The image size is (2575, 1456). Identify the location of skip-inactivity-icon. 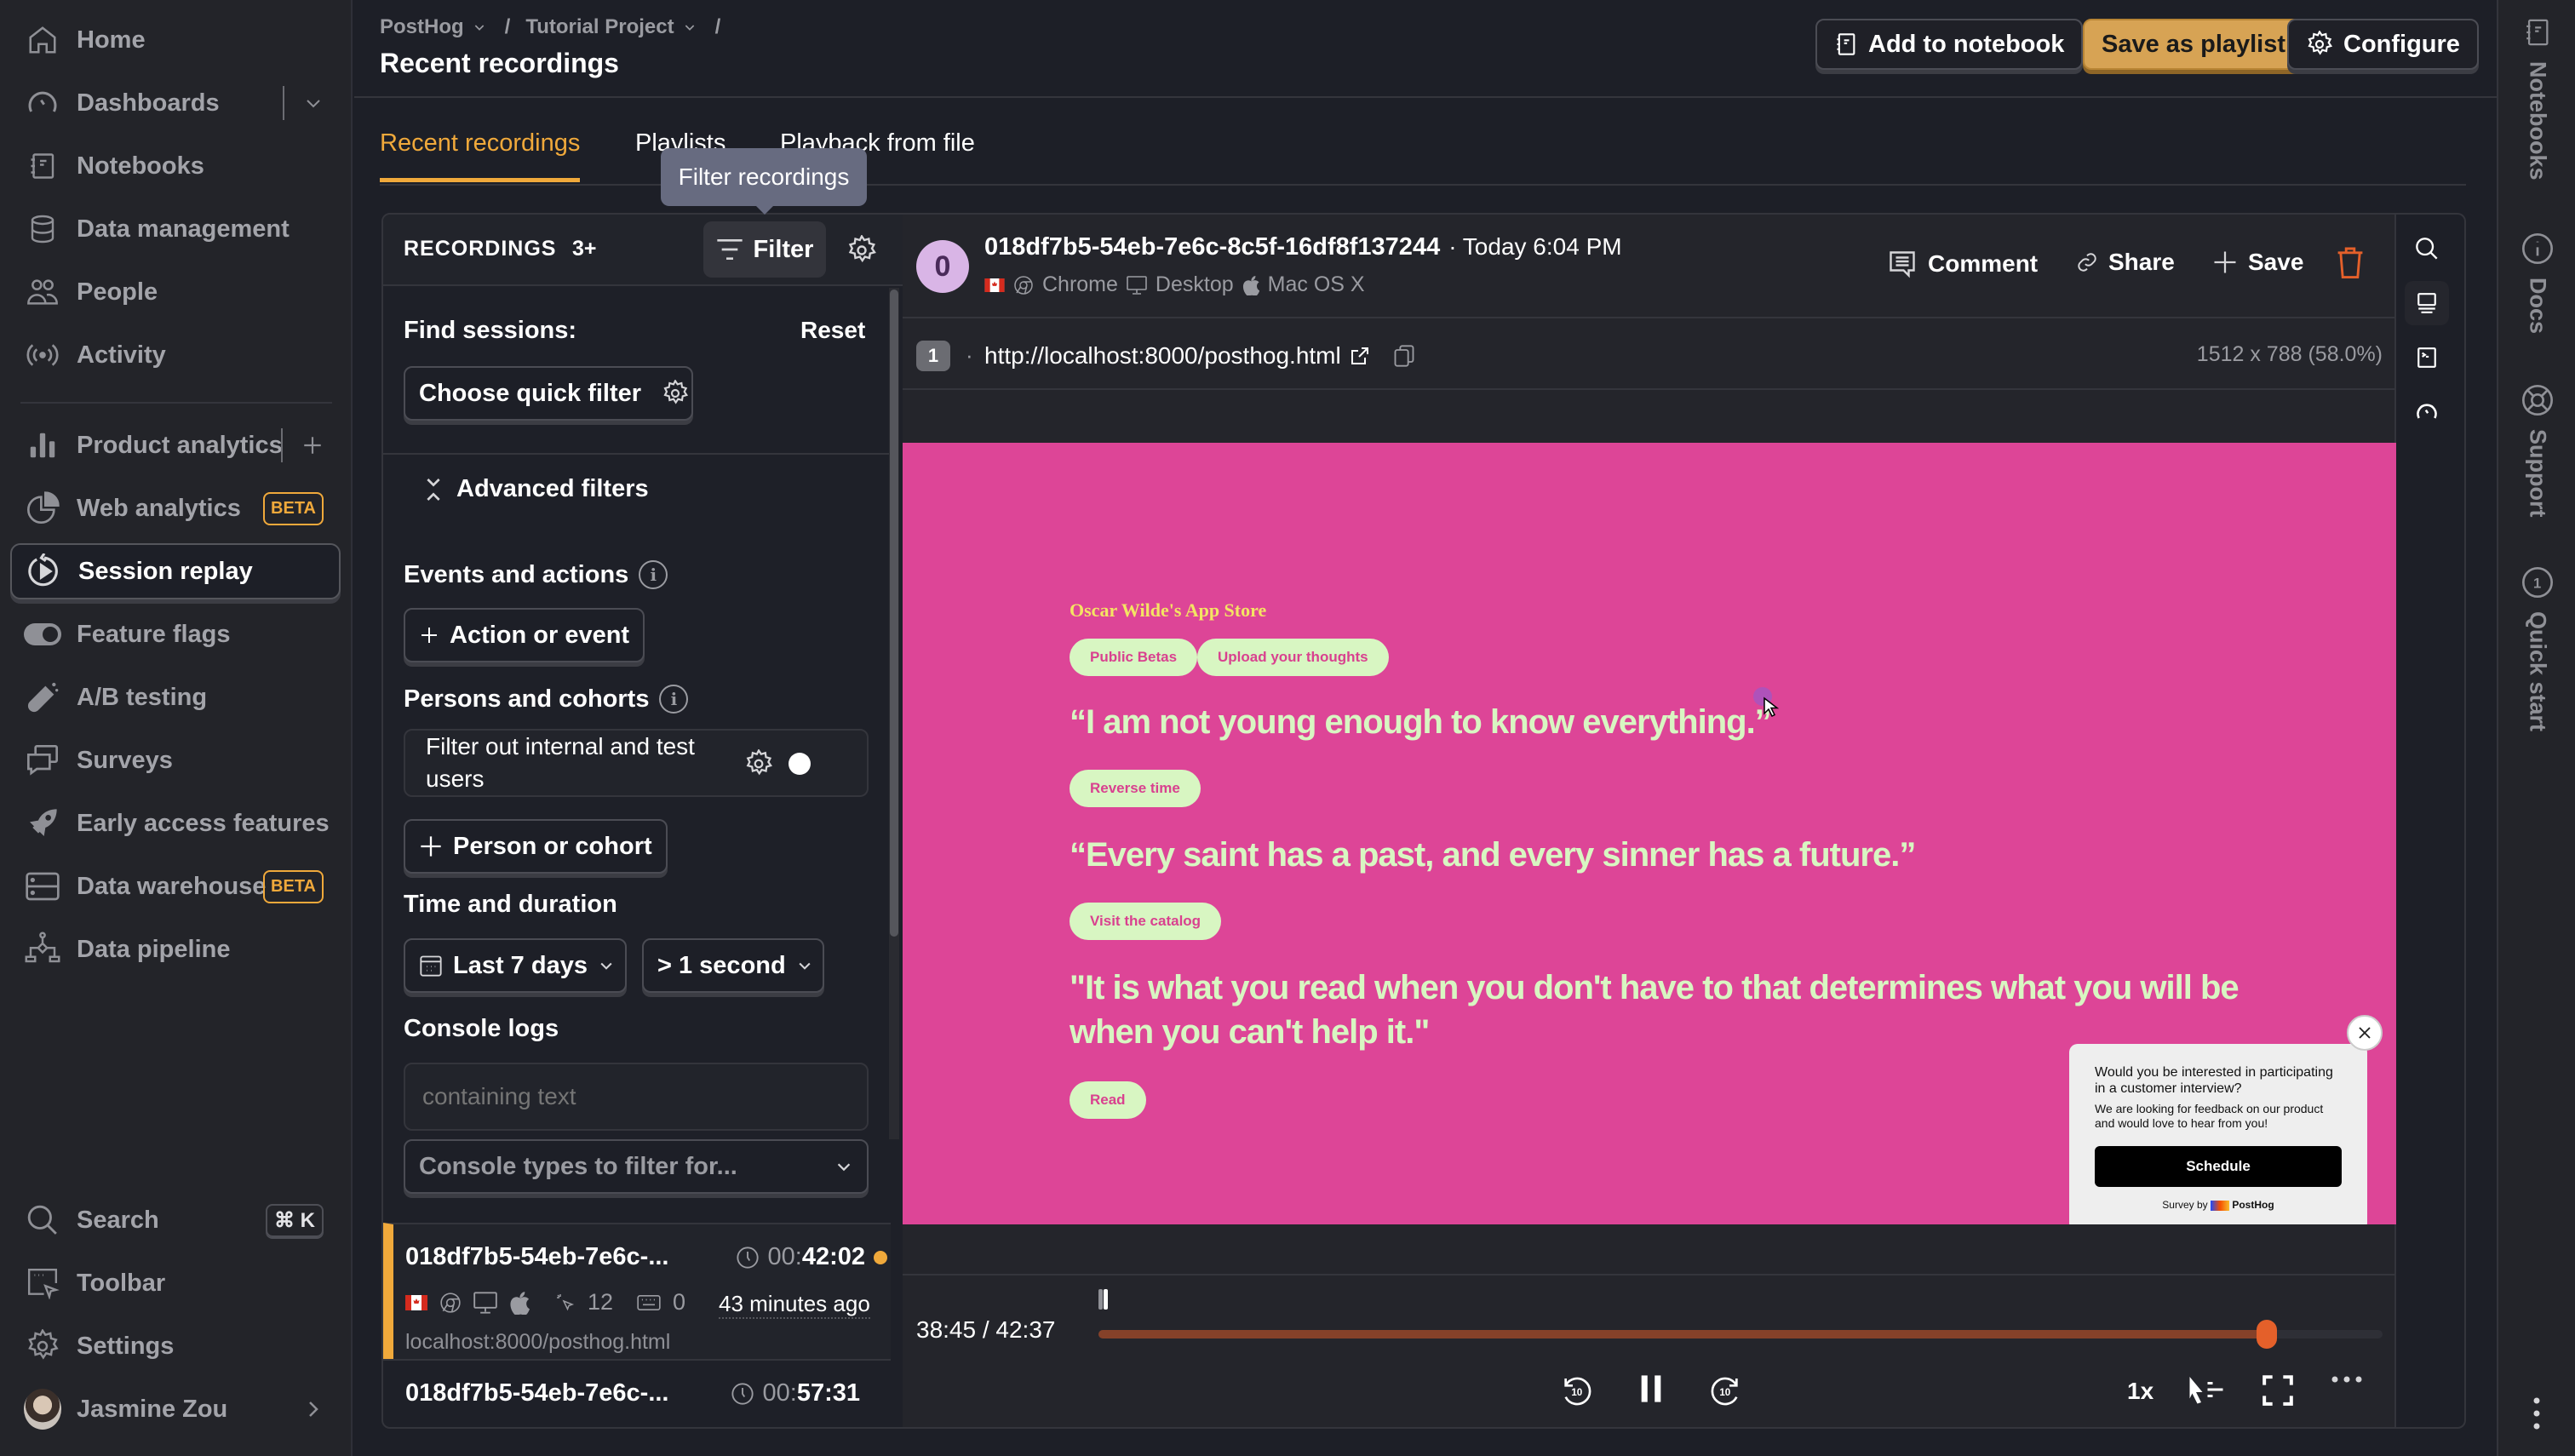
(2206, 1390).